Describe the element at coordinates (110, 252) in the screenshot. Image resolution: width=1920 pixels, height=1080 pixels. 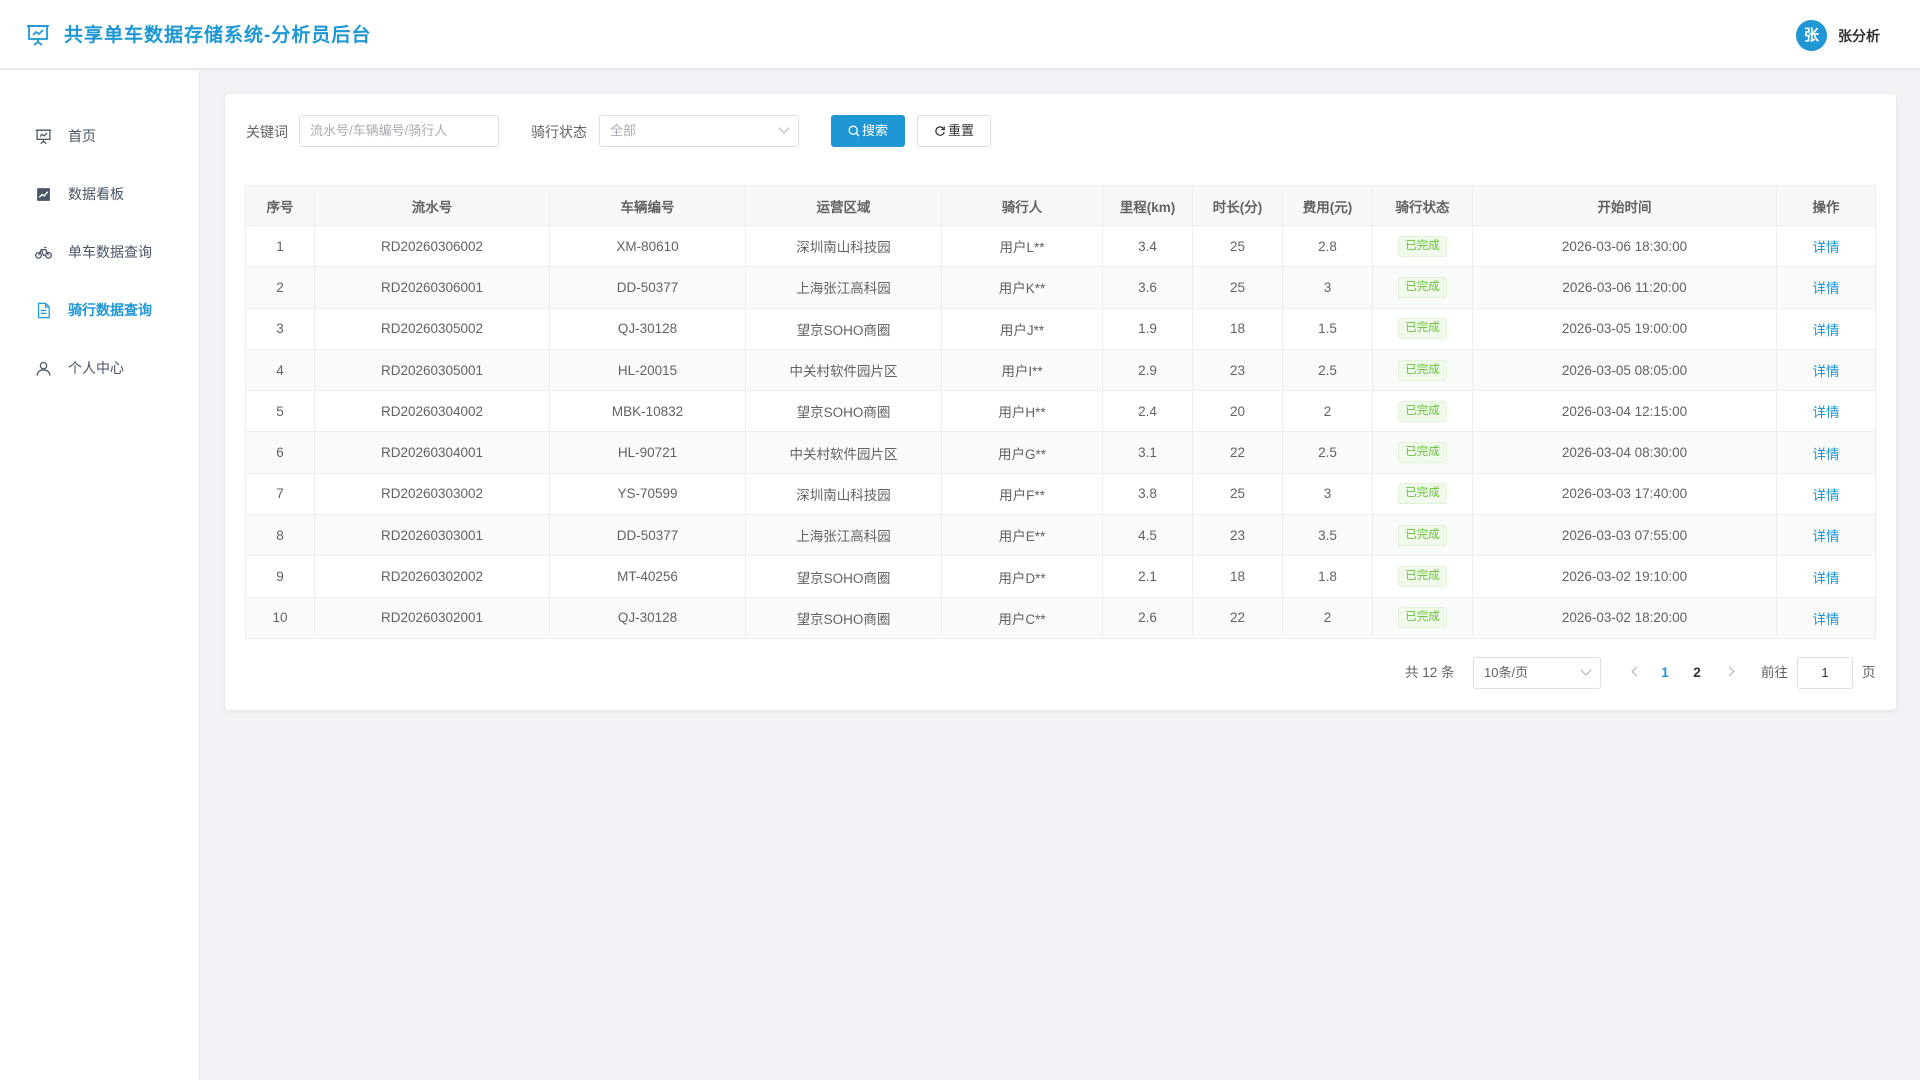
I see `sidebar-item-label: 单车数据查询` at that location.